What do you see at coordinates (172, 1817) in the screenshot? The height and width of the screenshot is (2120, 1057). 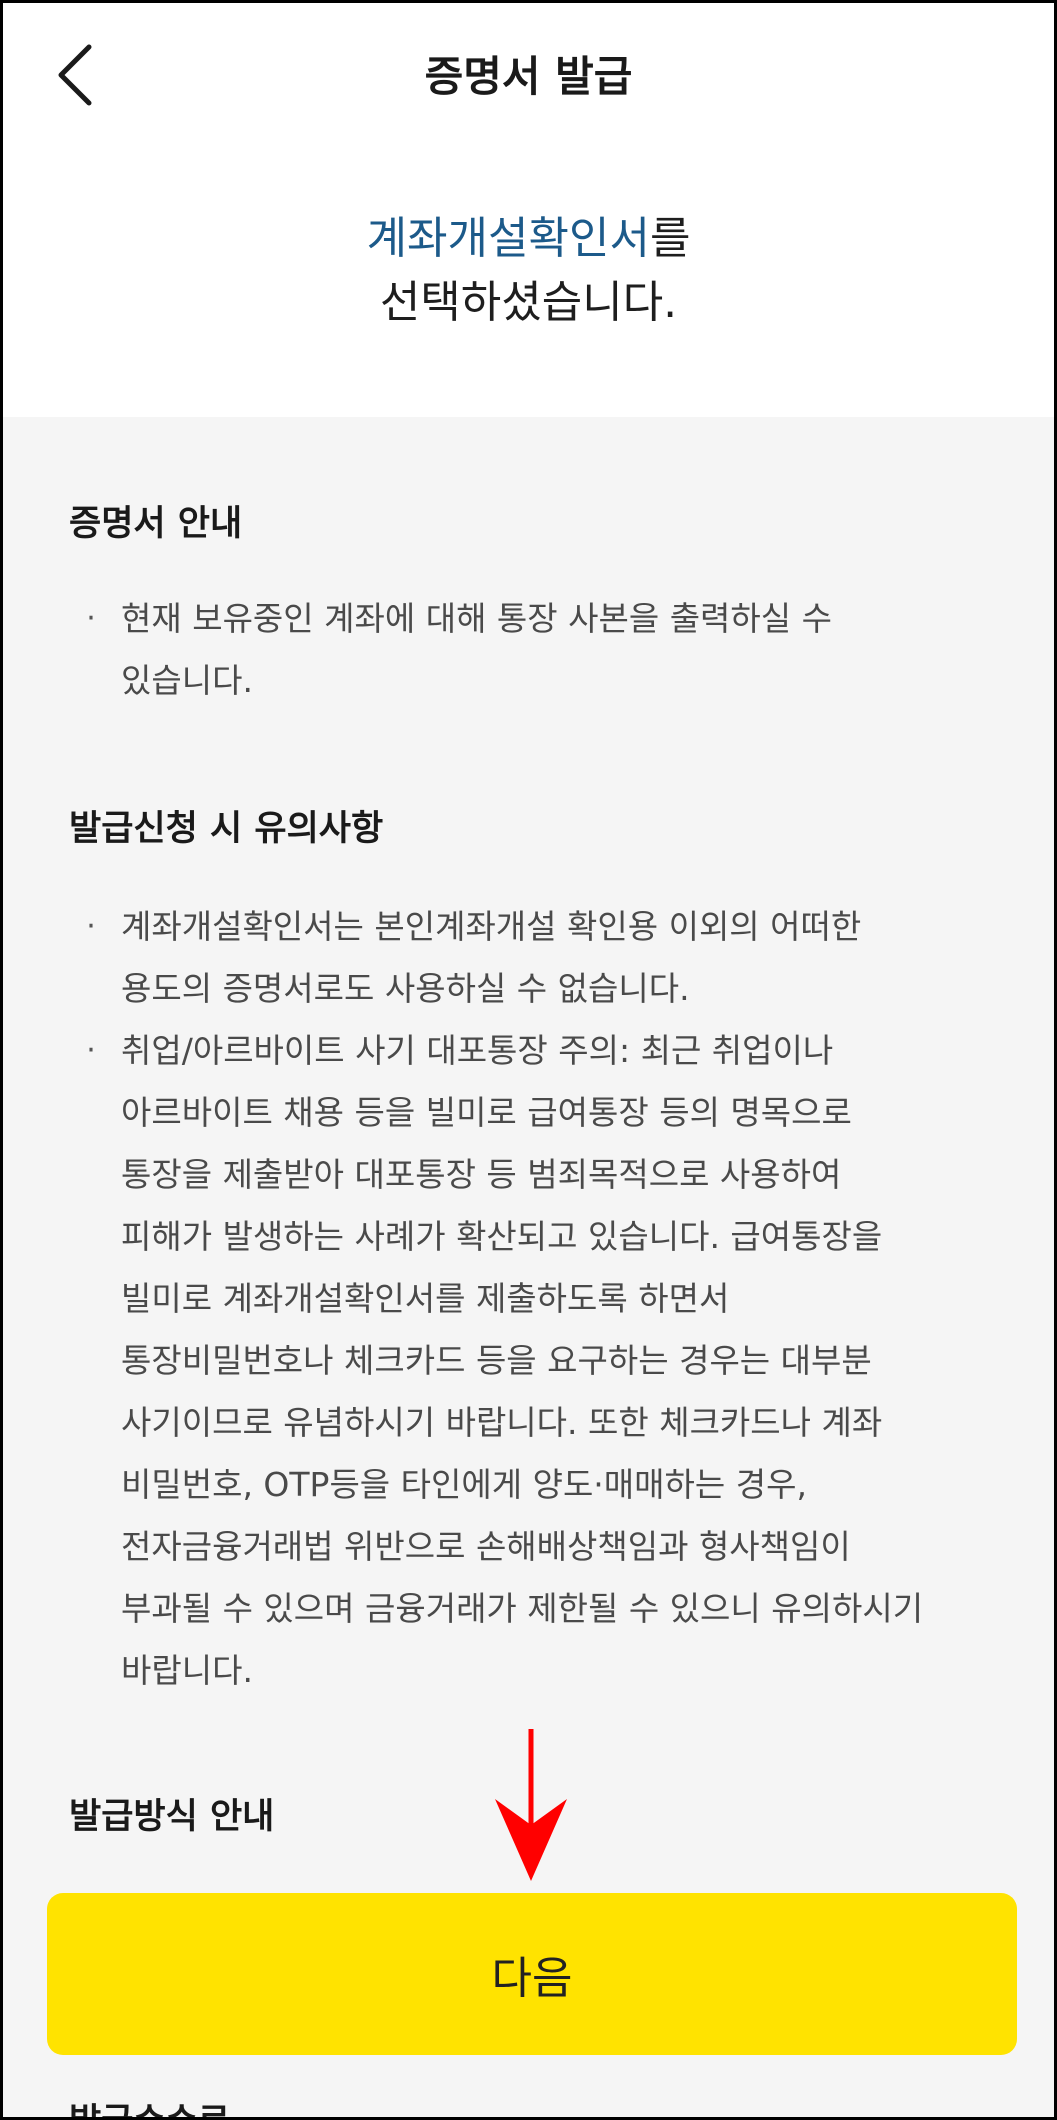 I see `section-title-method: 발급방식 안내` at bounding box center [172, 1817].